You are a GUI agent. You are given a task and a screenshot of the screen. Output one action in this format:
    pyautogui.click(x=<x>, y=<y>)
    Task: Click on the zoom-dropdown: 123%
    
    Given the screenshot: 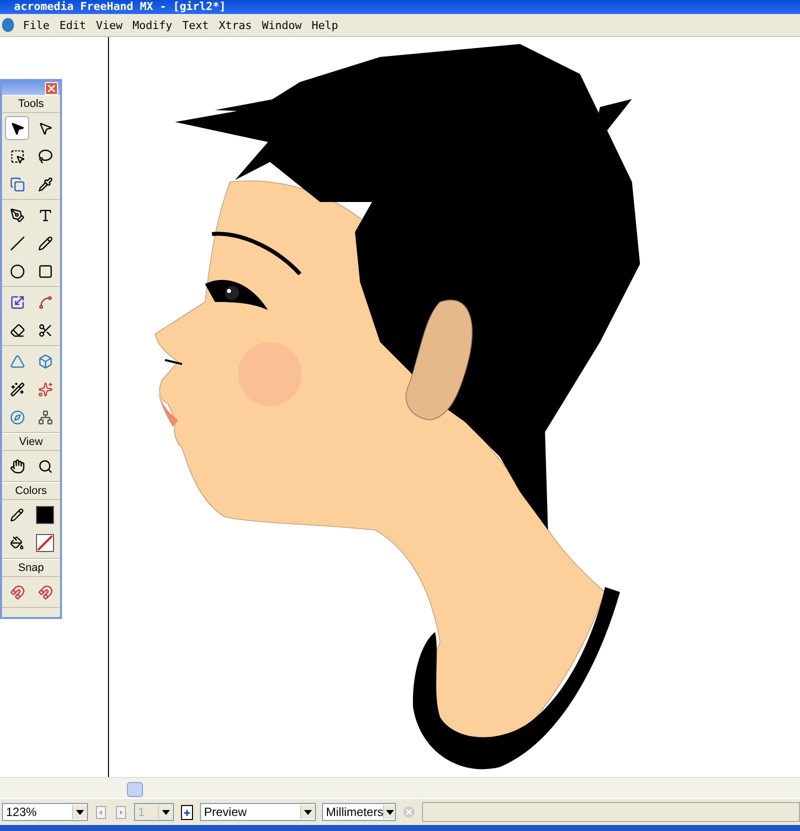 What is the action you would take?
    pyautogui.click(x=45, y=812)
    